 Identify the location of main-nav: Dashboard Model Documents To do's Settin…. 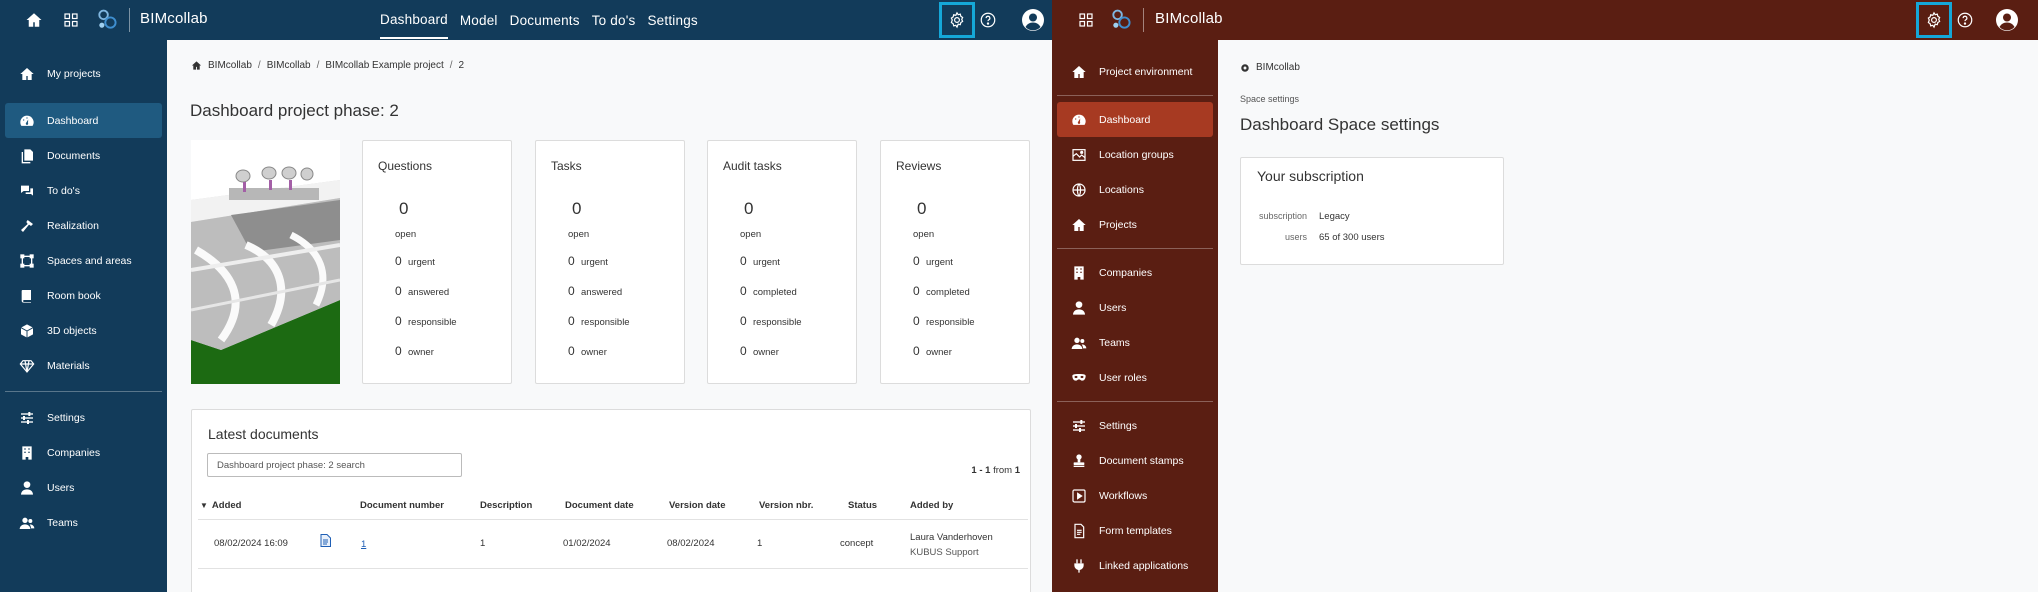
(539, 20).